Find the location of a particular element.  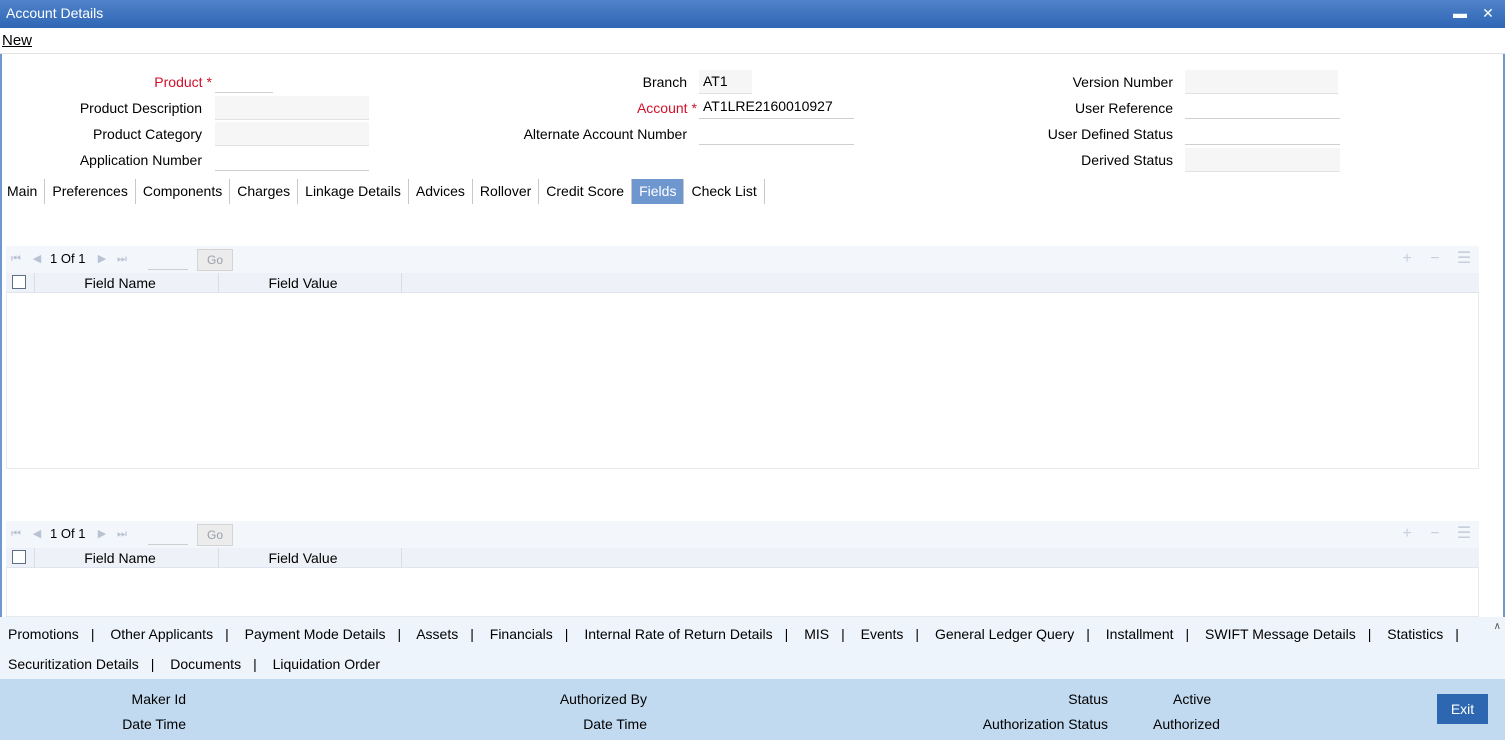

link-promotions: Promotions is located at coordinates (43, 634).